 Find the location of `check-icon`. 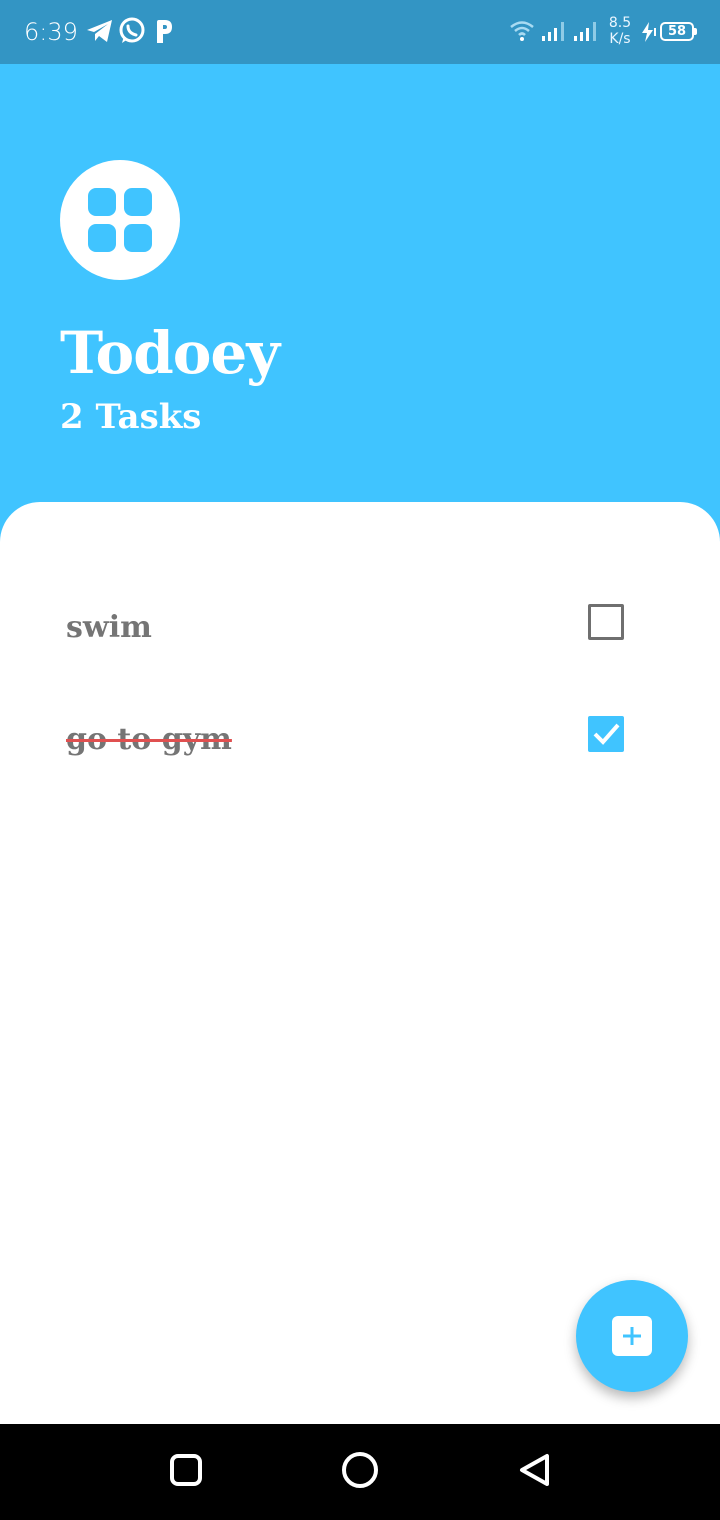

check-icon is located at coordinates (606, 734).